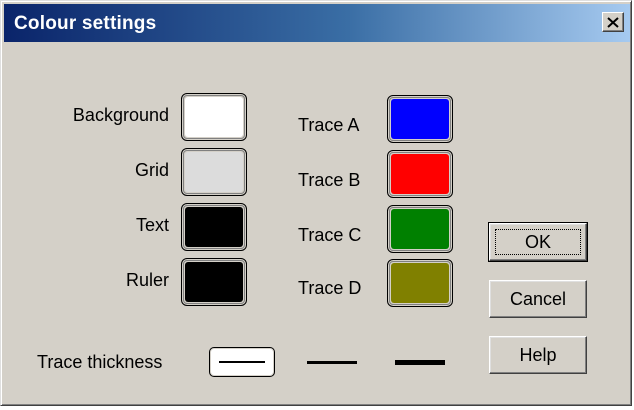 This screenshot has width=634, height=410. What do you see at coordinates (317, 23) in the screenshot?
I see `title-bar: Colour settings` at bounding box center [317, 23].